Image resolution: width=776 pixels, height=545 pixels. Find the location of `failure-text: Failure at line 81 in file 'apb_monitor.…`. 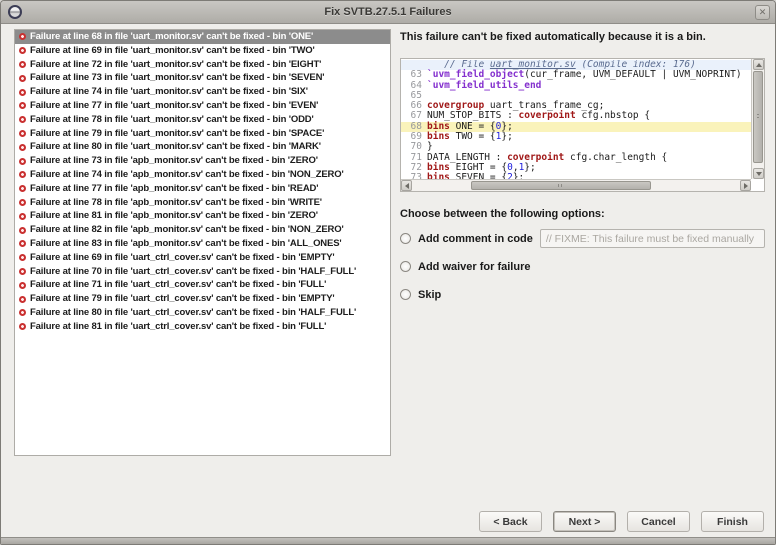

failure-text: Failure at line 81 in file 'apb_monitor.… is located at coordinates (174, 216).